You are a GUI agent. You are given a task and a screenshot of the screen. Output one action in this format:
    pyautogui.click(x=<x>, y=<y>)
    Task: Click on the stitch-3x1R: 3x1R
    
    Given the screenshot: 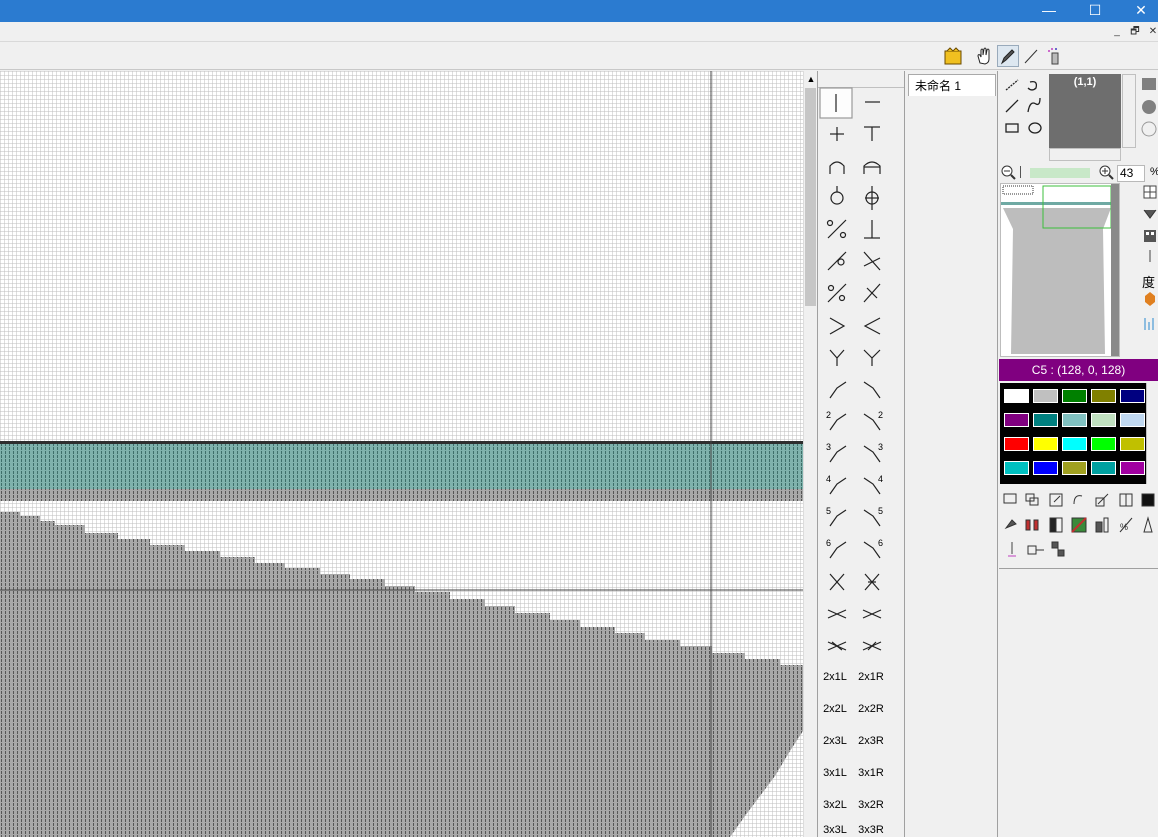 What is the action you would take?
    pyautogui.click(x=871, y=773)
    